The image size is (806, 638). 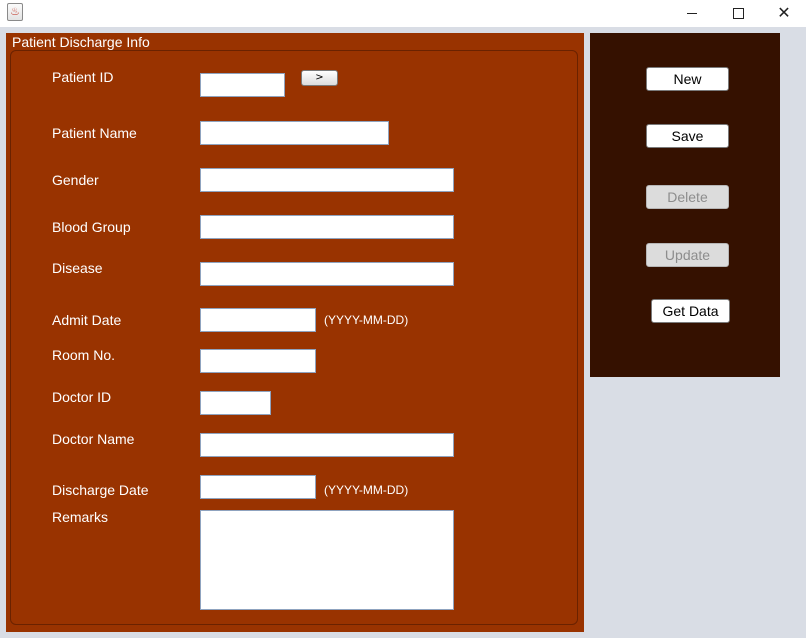 I want to click on patient-name-label: Patient Name, so click(x=94, y=133).